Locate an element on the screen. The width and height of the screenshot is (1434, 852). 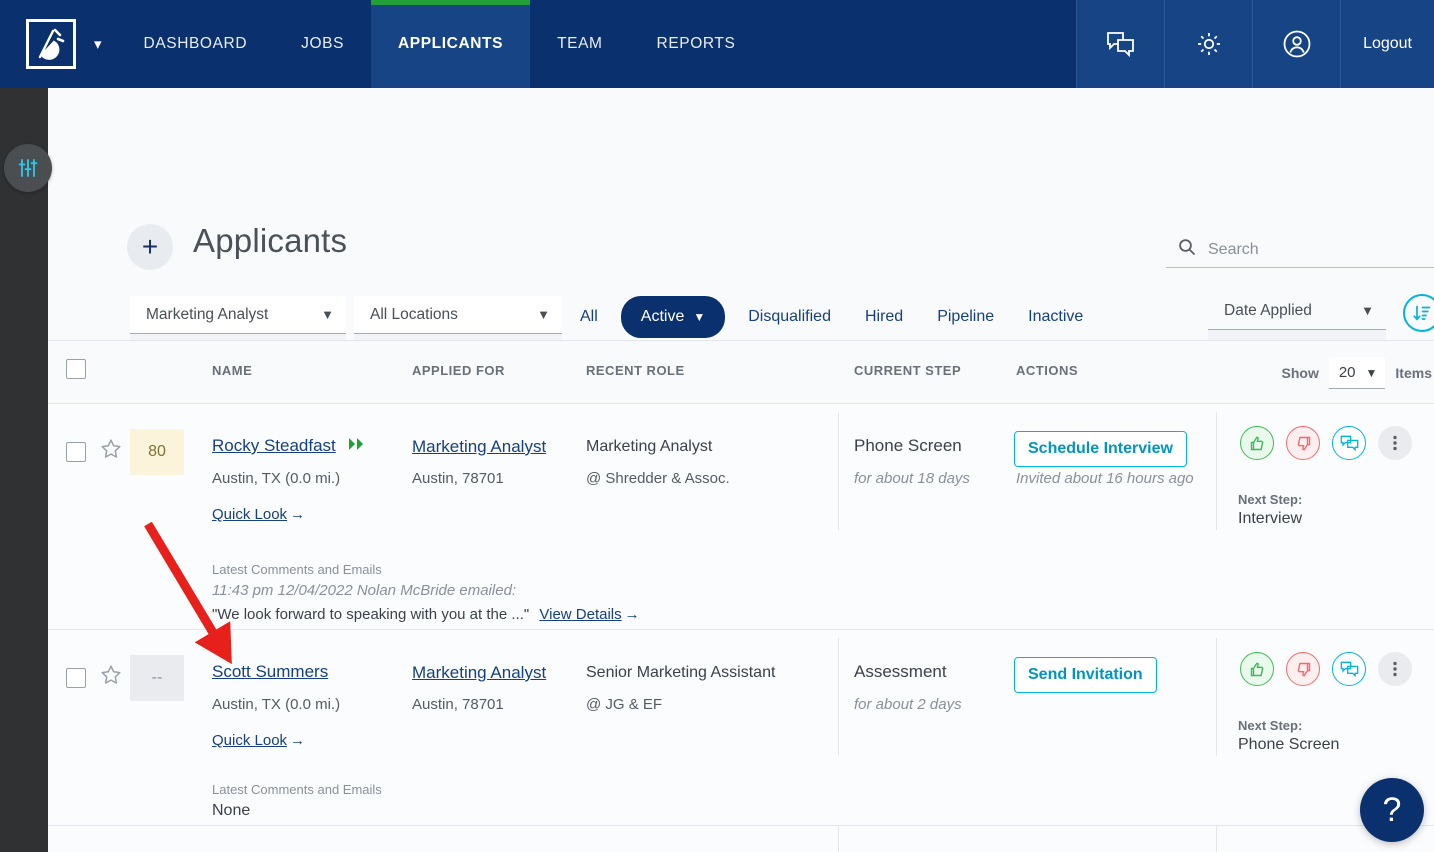
column-header-name: NAME is located at coordinates (232, 370).